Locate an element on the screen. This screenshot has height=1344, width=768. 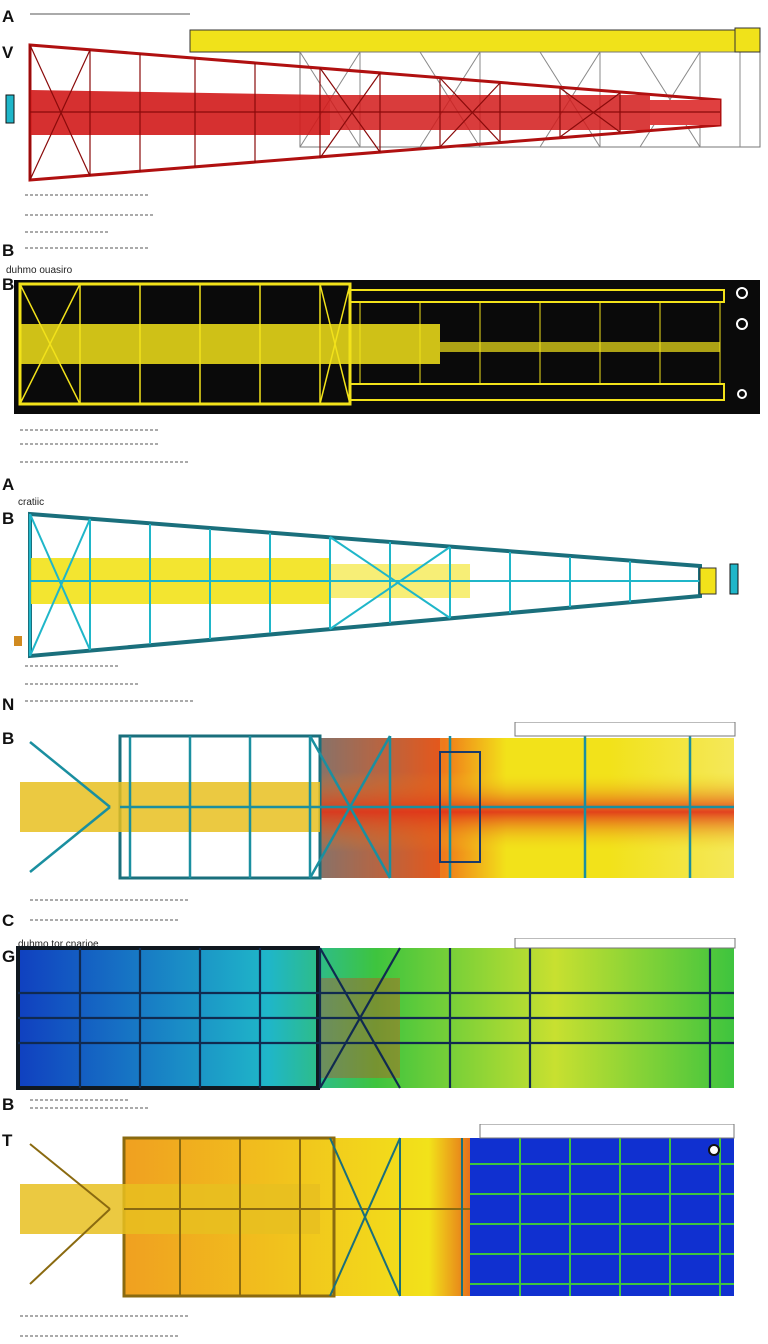
panel-1-letter-bottom: B is located at coordinates (8, 250).